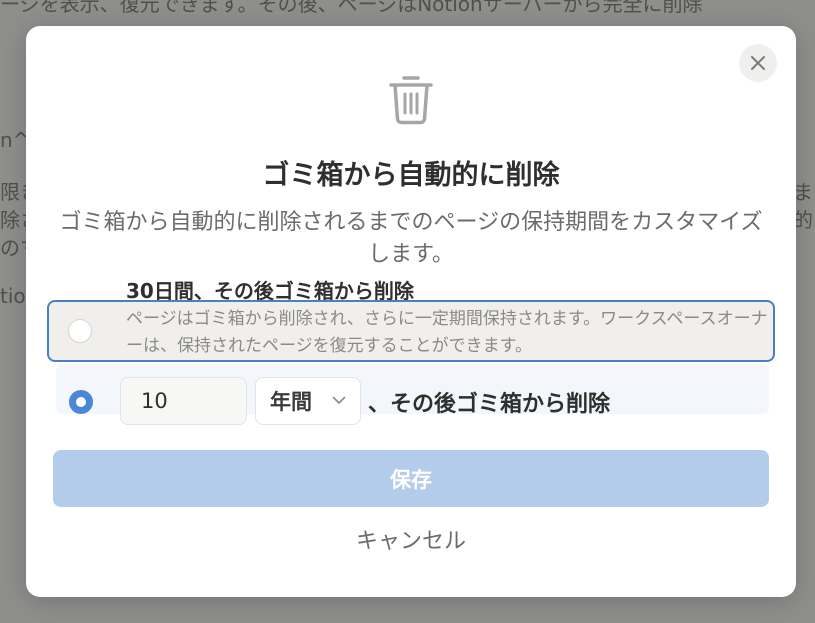  Describe the element at coordinates (803, 192) in the screenshot. I see `background-text: ま` at that location.